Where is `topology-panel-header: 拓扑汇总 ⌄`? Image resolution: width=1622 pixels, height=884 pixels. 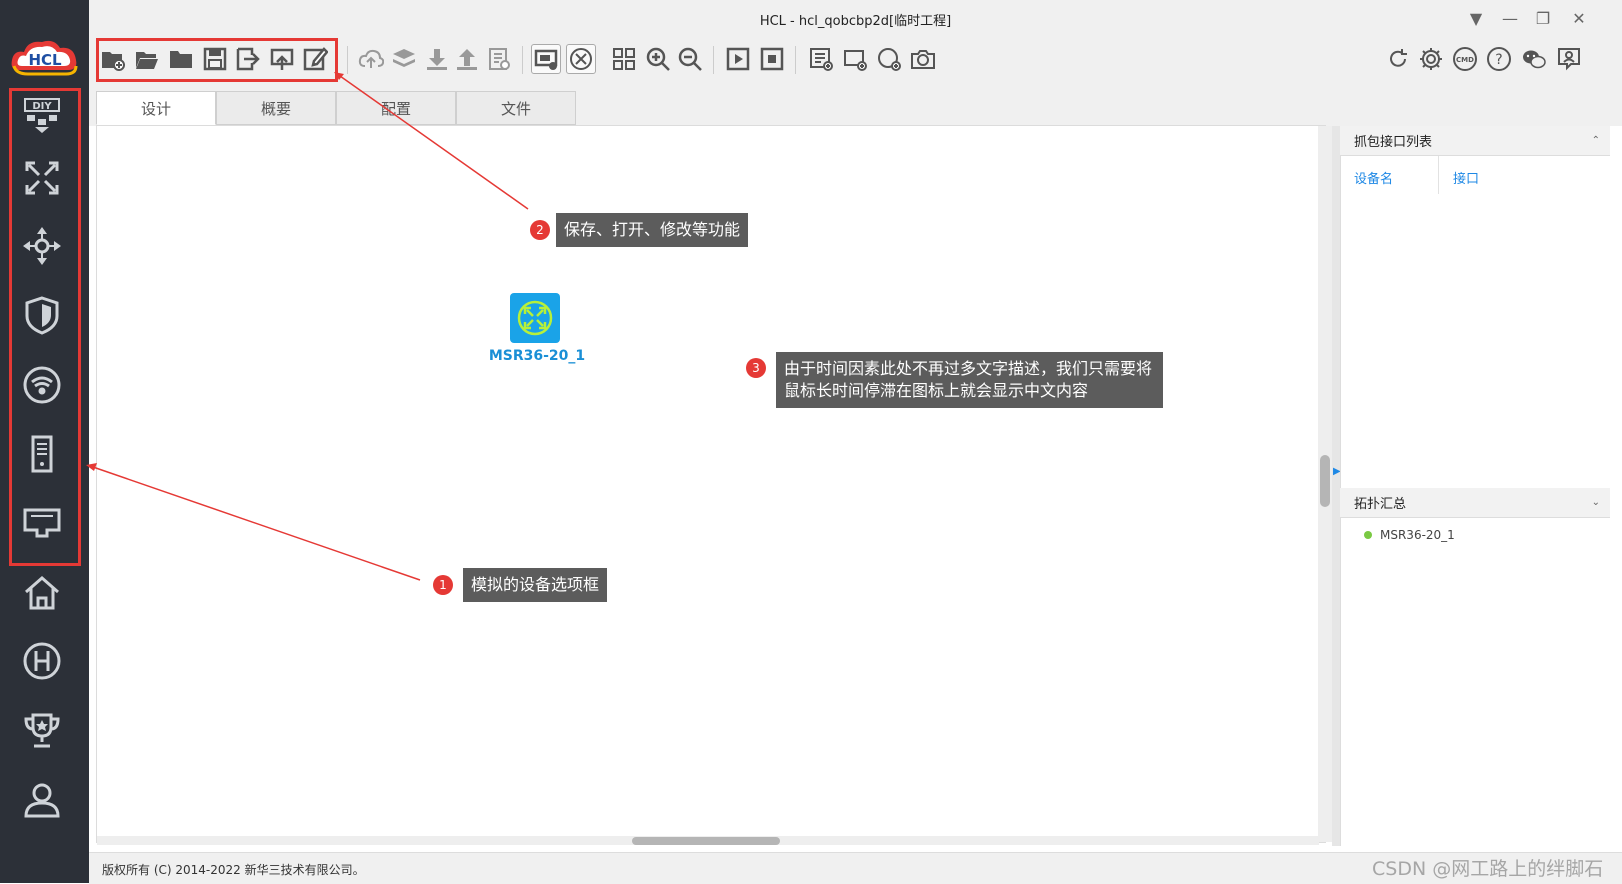 topology-panel-header: 拓扑汇总 ⌄ is located at coordinates (1475, 503).